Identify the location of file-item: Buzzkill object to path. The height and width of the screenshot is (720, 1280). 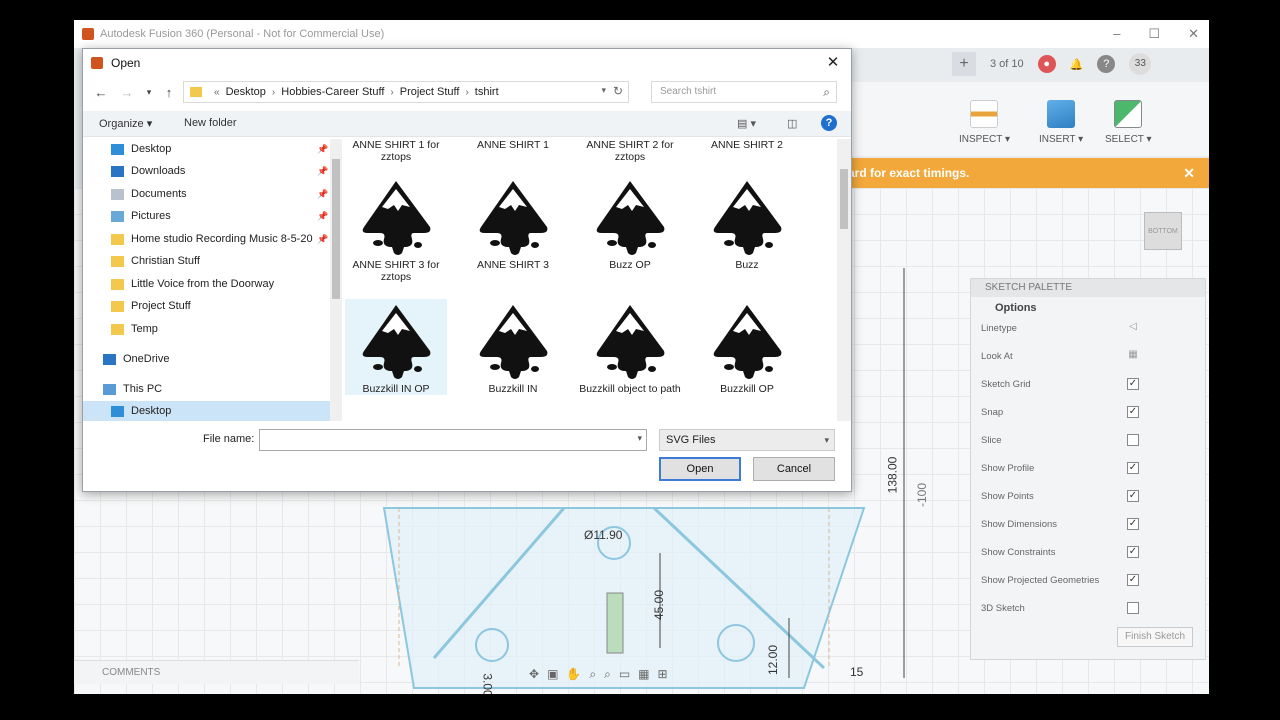
(630, 347).